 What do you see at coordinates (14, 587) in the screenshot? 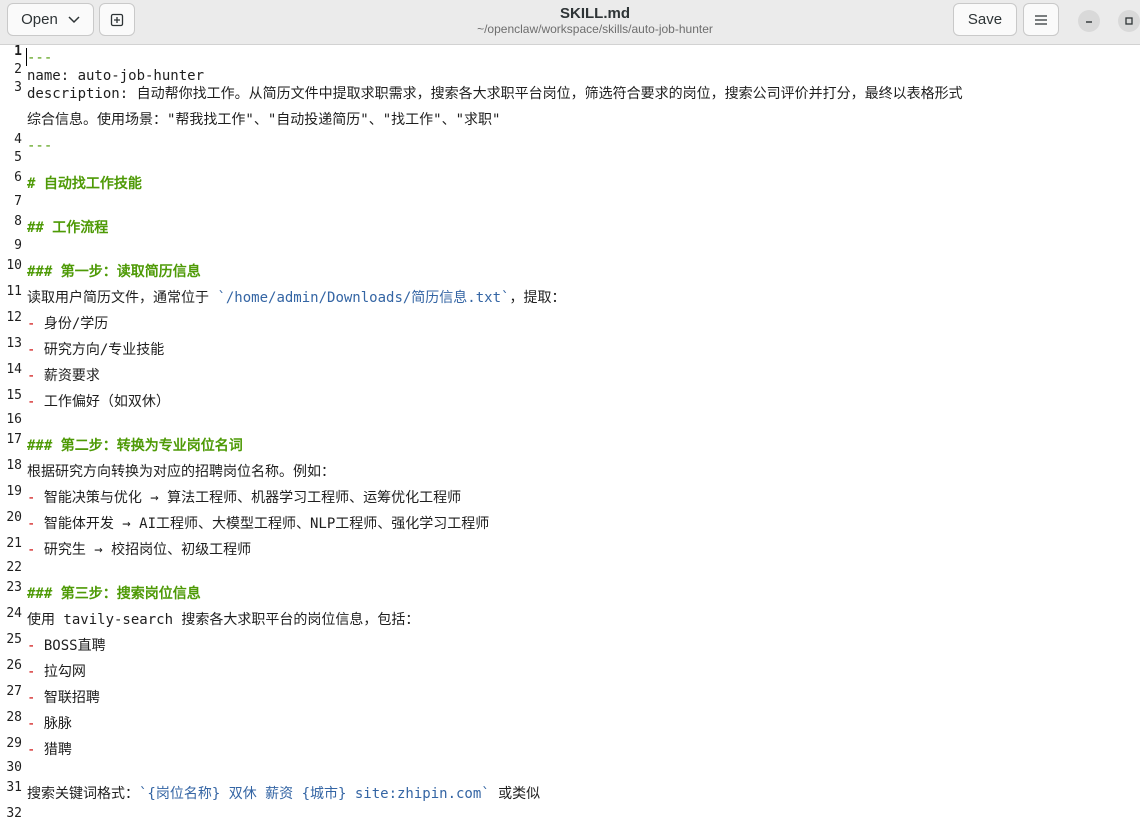
I see `line-number: 23` at bounding box center [14, 587].